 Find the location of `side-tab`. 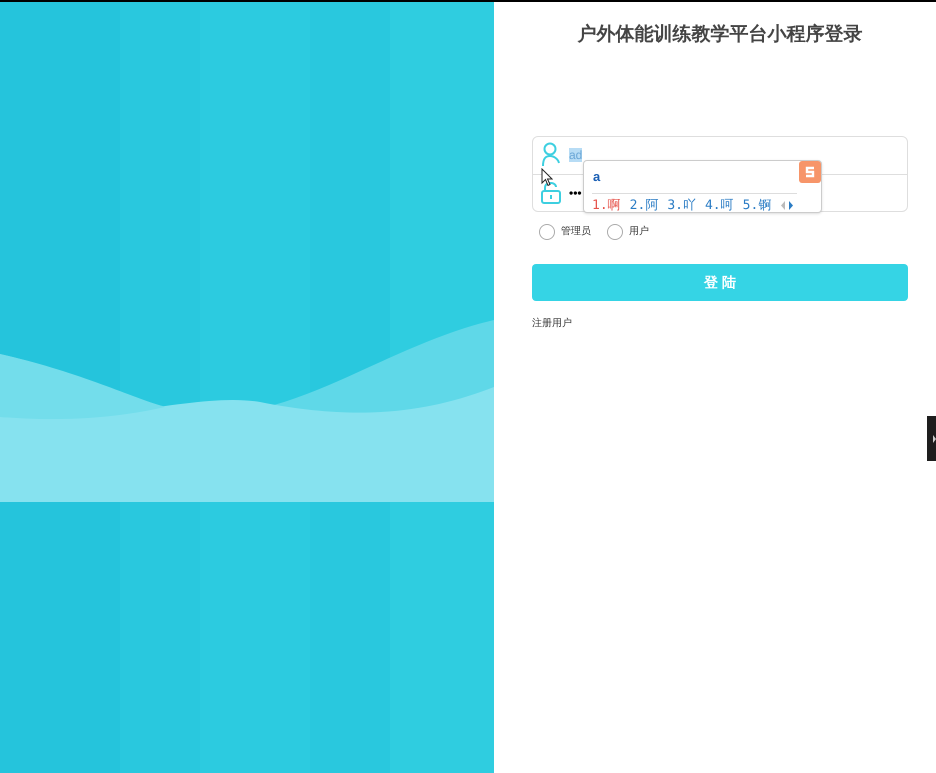

side-tab is located at coordinates (931, 438).